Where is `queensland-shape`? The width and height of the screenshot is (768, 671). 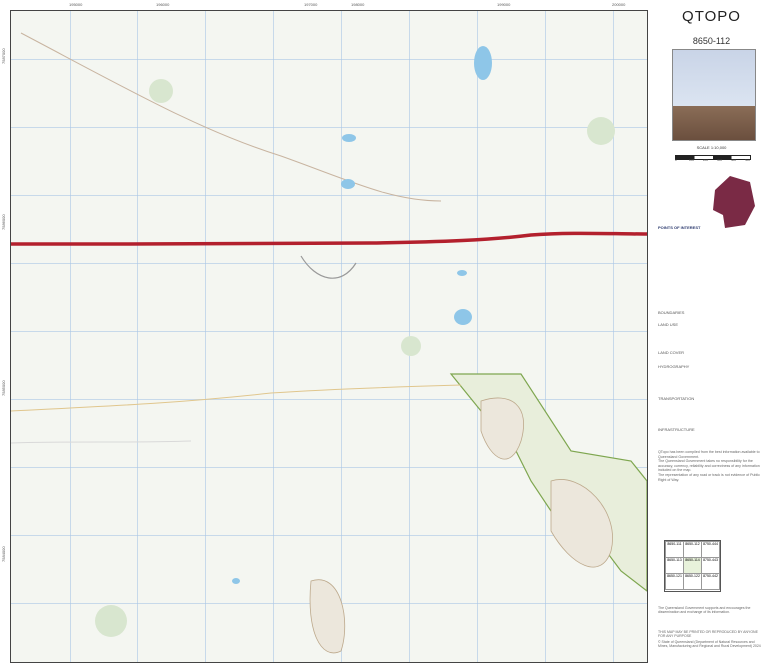 queensland-shape is located at coordinates (734, 202).